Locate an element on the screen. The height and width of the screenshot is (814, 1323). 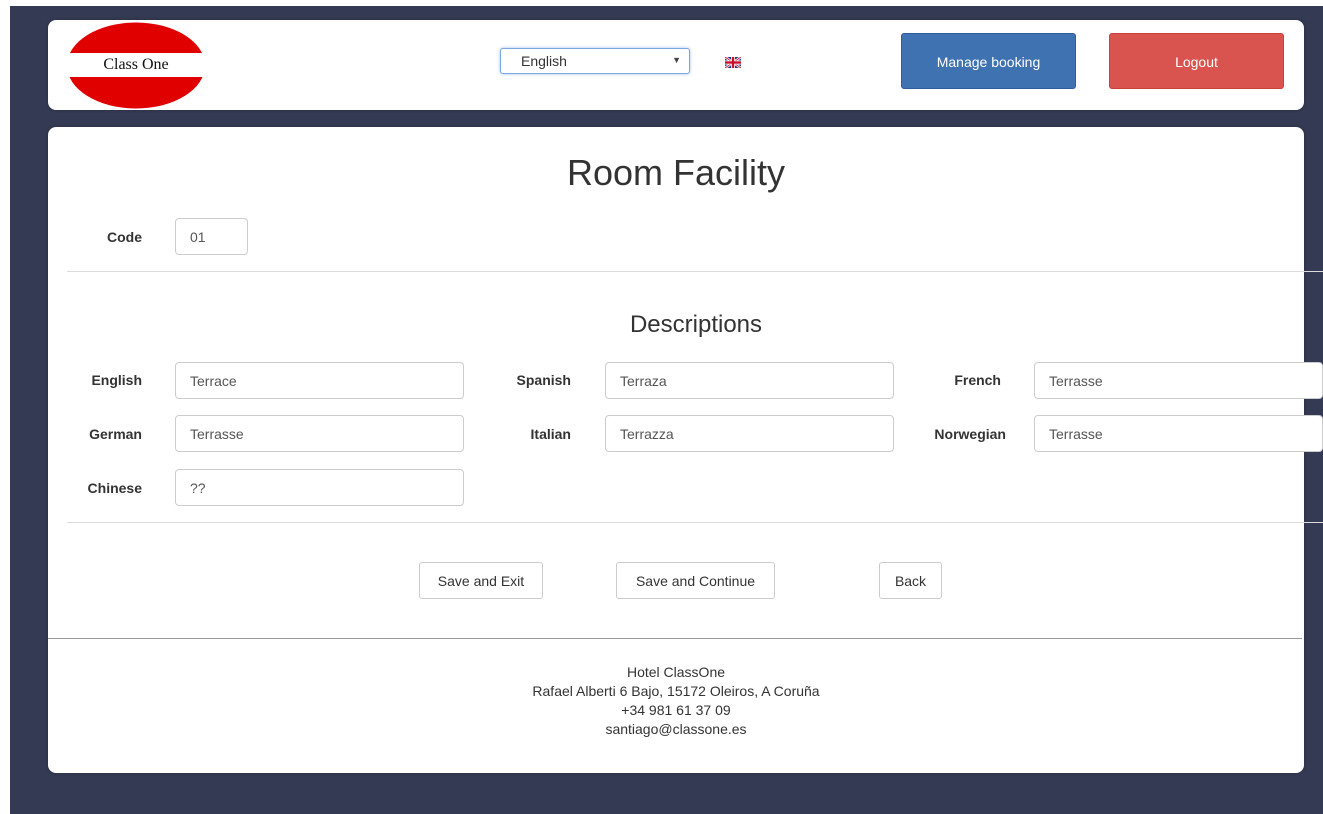
uk-flag-icon is located at coordinates (733, 62).